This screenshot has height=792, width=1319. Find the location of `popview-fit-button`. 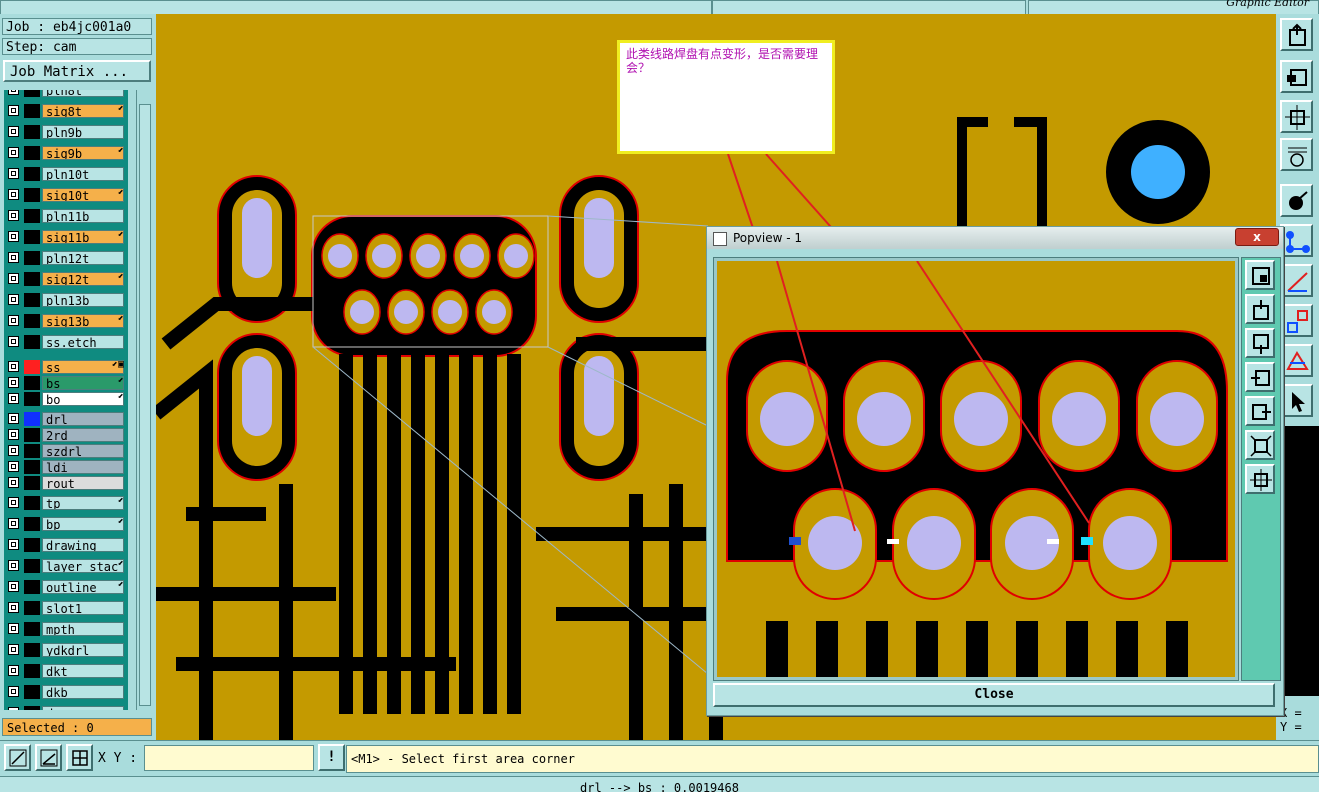

popview-fit-button is located at coordinates (1260, 445).